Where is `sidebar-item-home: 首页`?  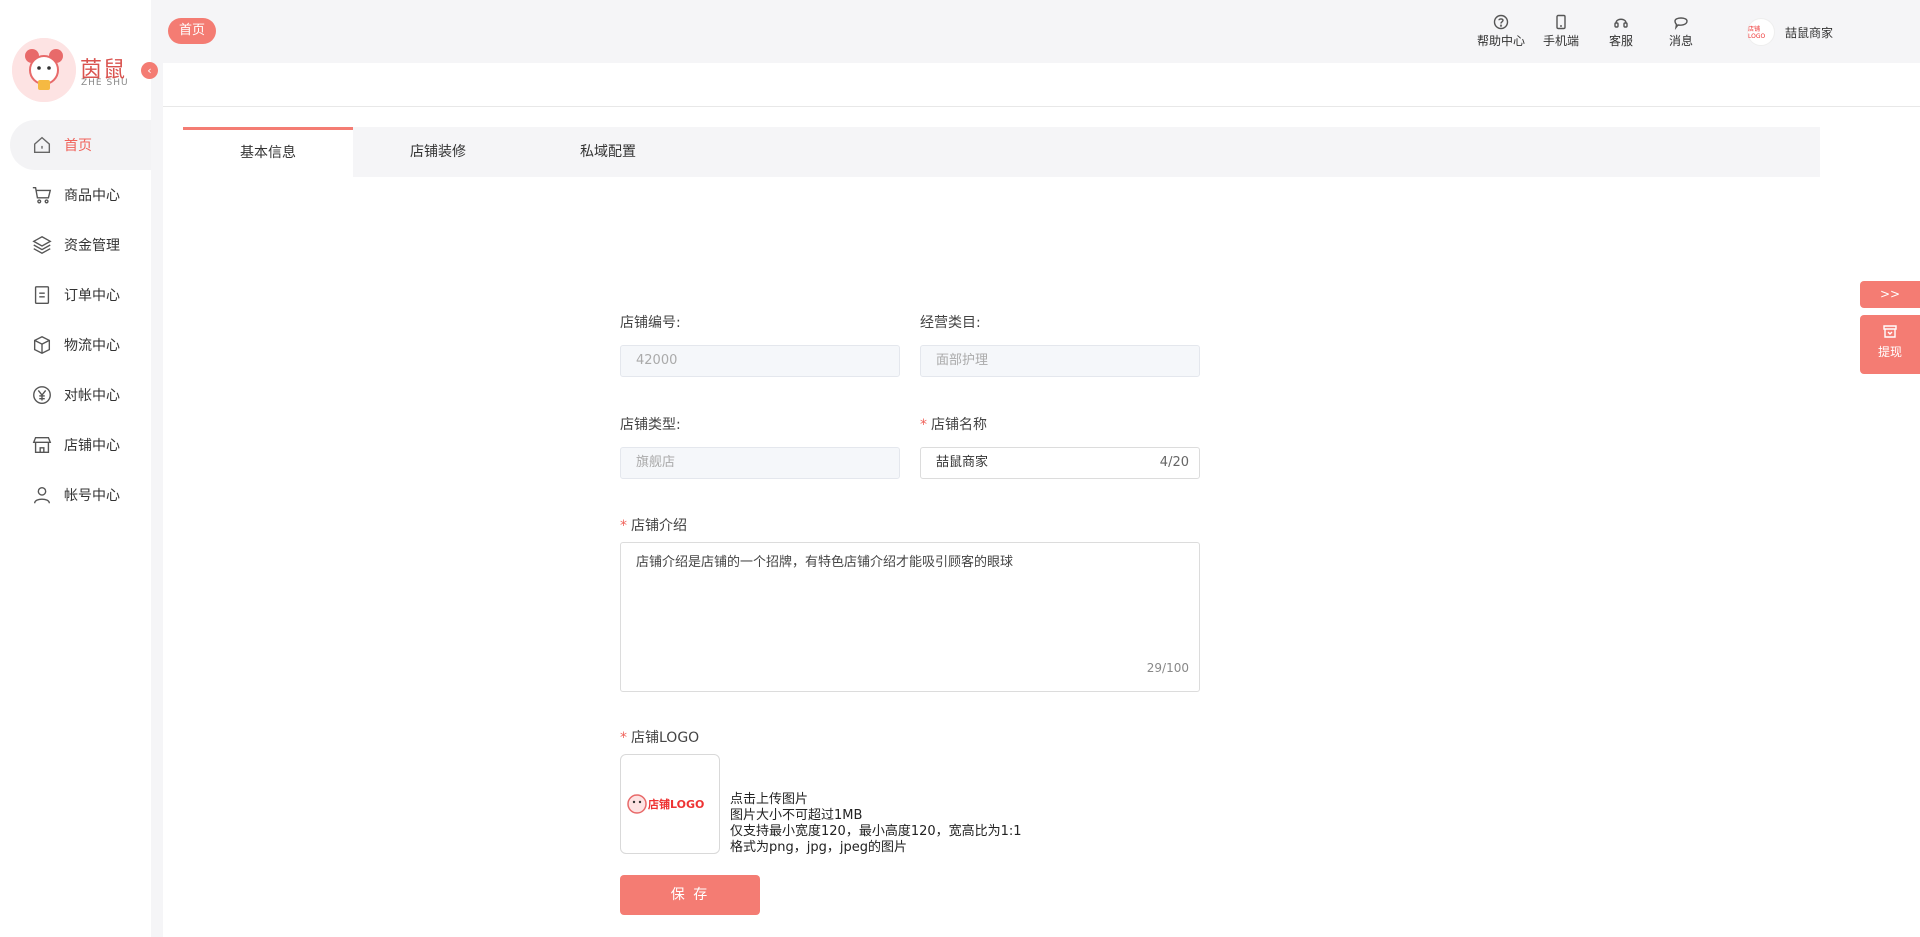
sidebar-item-home: 首页 is located at coordinates (80, 145).